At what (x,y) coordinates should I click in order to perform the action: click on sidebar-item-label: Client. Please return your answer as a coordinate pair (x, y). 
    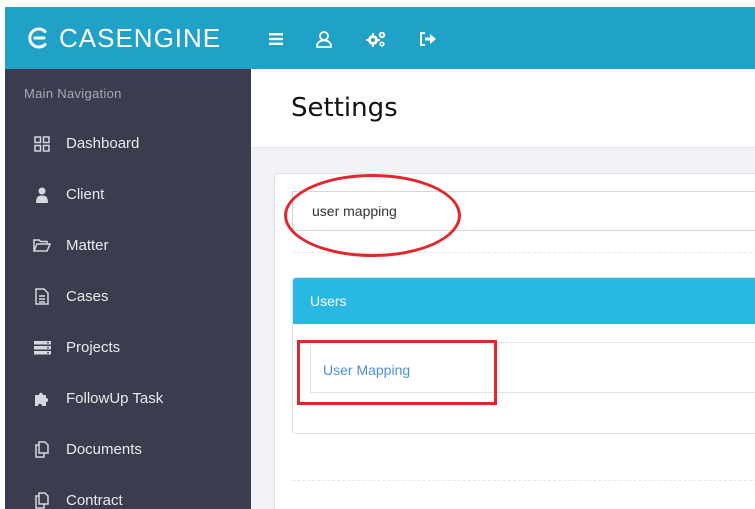
    Looking at the image, I should click on (85, 194).